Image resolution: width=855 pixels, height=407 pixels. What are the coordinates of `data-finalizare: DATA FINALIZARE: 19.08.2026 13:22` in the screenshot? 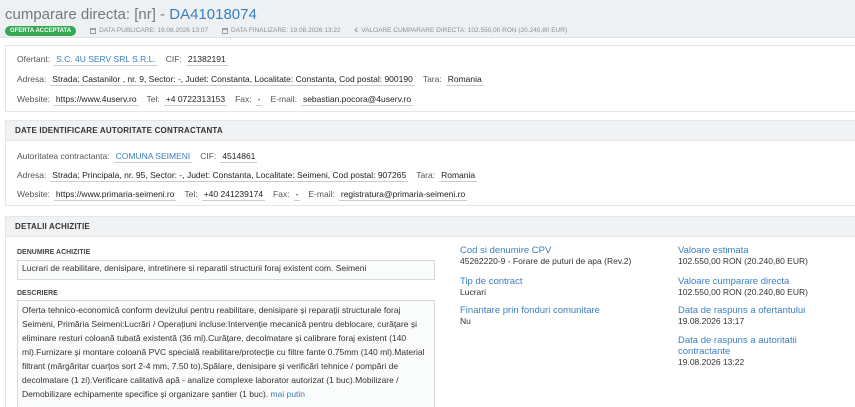 It's located at (286, 30).